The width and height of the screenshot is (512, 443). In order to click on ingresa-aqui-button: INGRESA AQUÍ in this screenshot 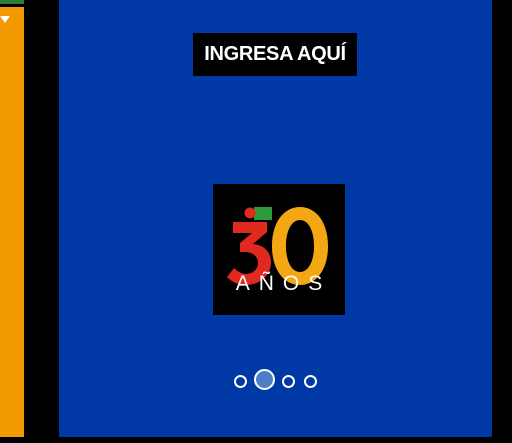, I will do `click(275, 54)`.